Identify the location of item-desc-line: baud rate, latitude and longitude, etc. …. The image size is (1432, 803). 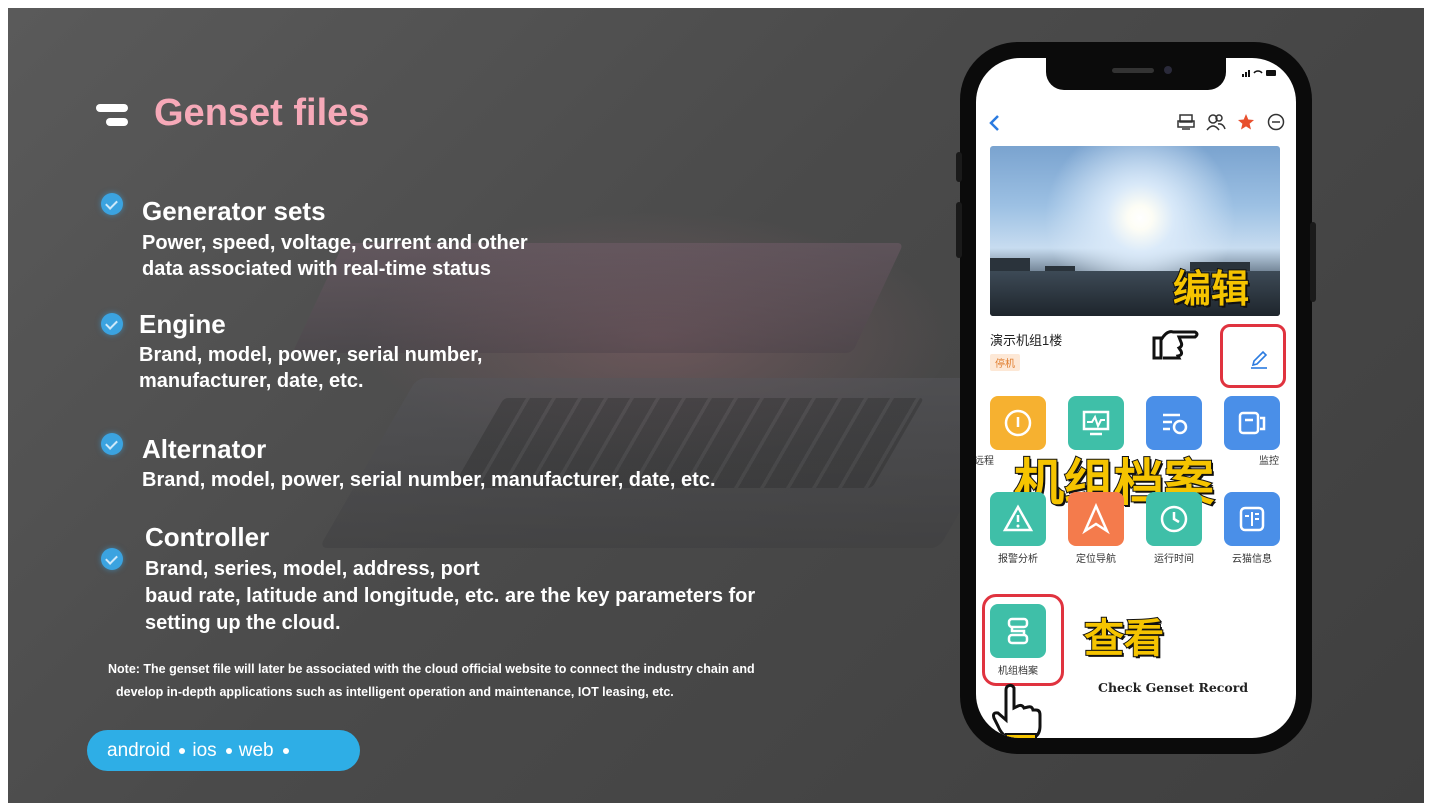
(450, 596).